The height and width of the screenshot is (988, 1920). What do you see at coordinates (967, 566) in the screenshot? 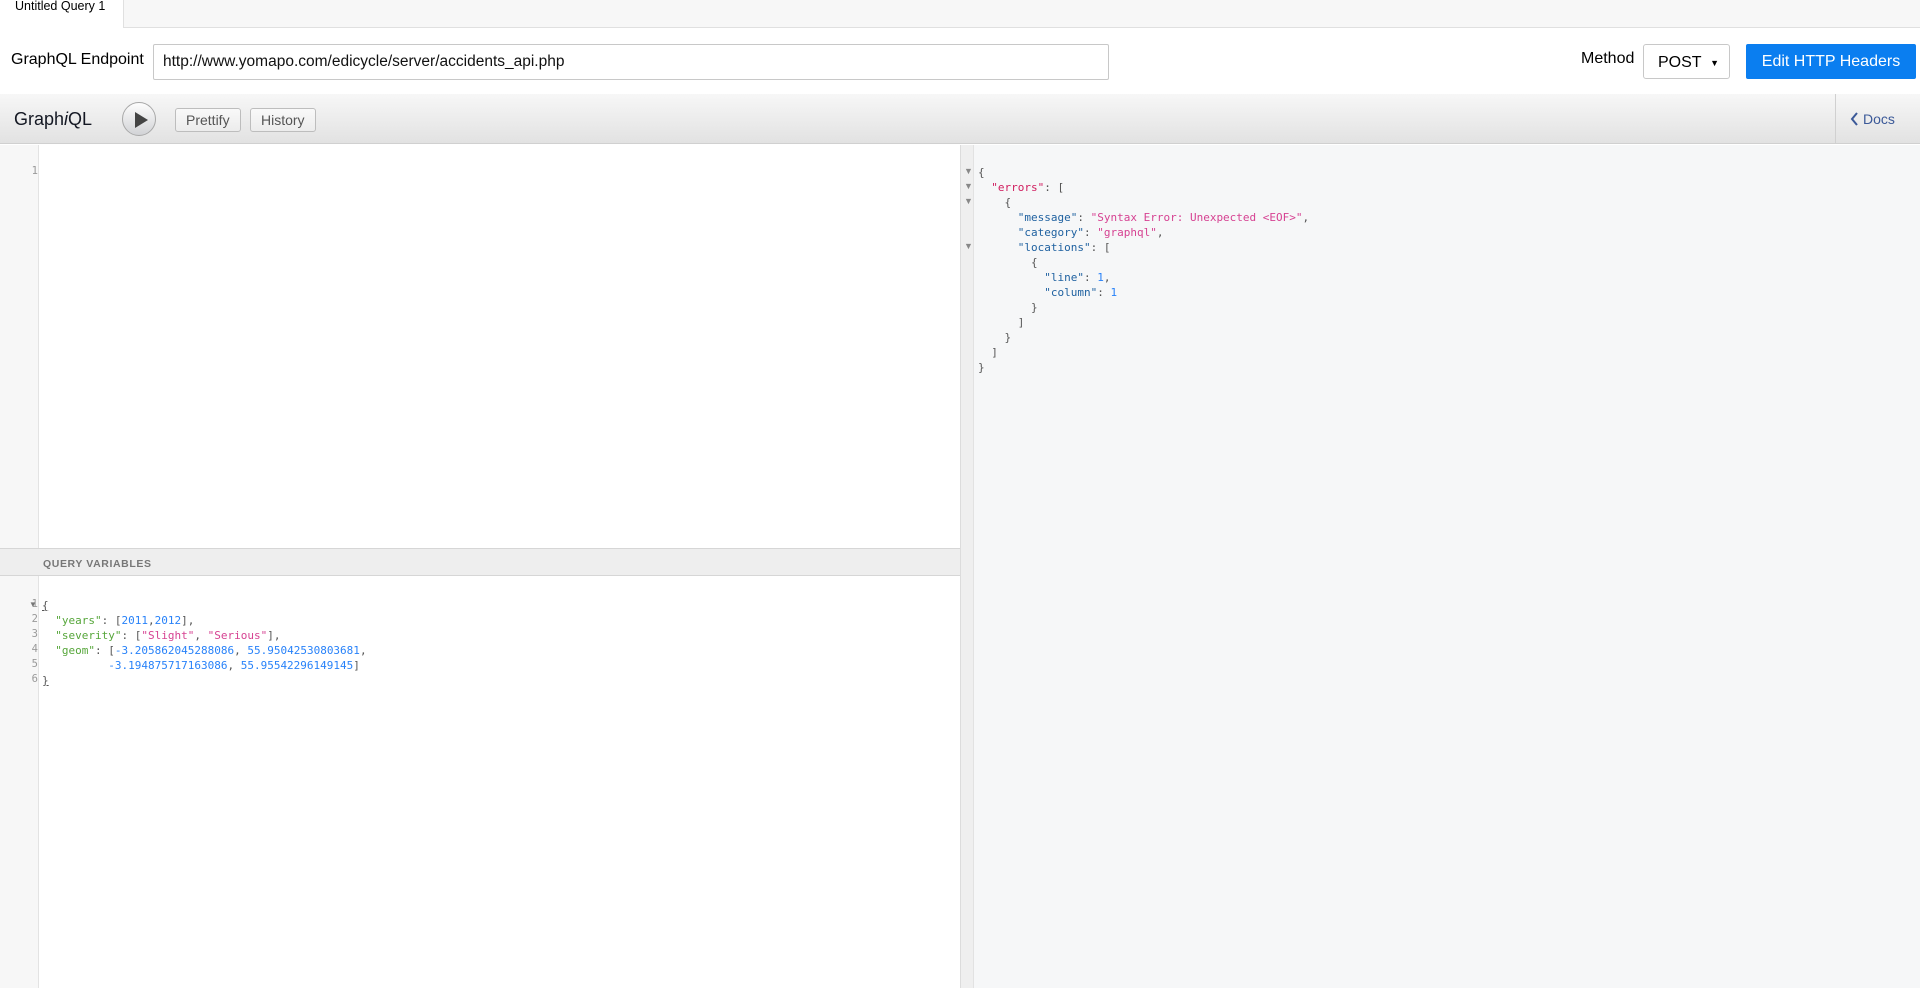
I see `result-fold-gutter: ▼ ▼ ▼ ▼` at bounding box center [967, 566].